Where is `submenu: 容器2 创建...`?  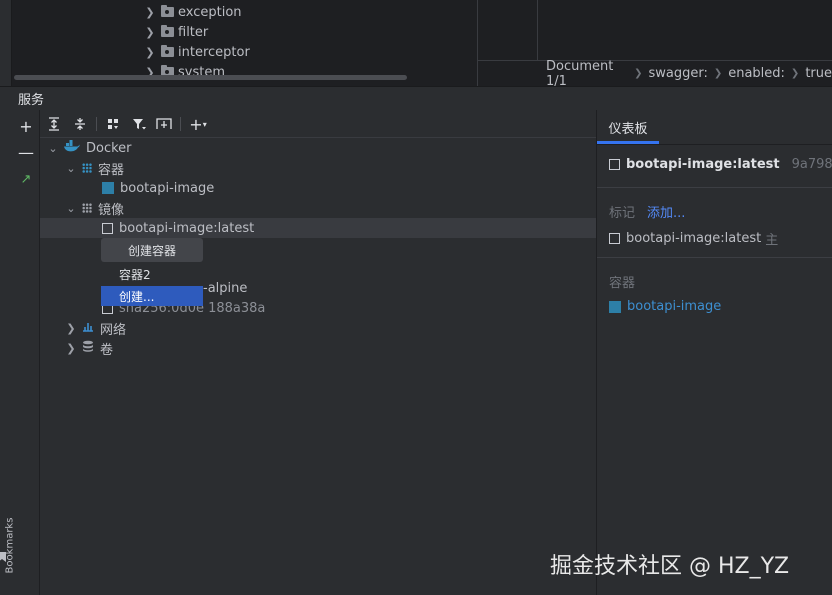
submenu: 容器2 创建... is located at coordinates (152, 285).